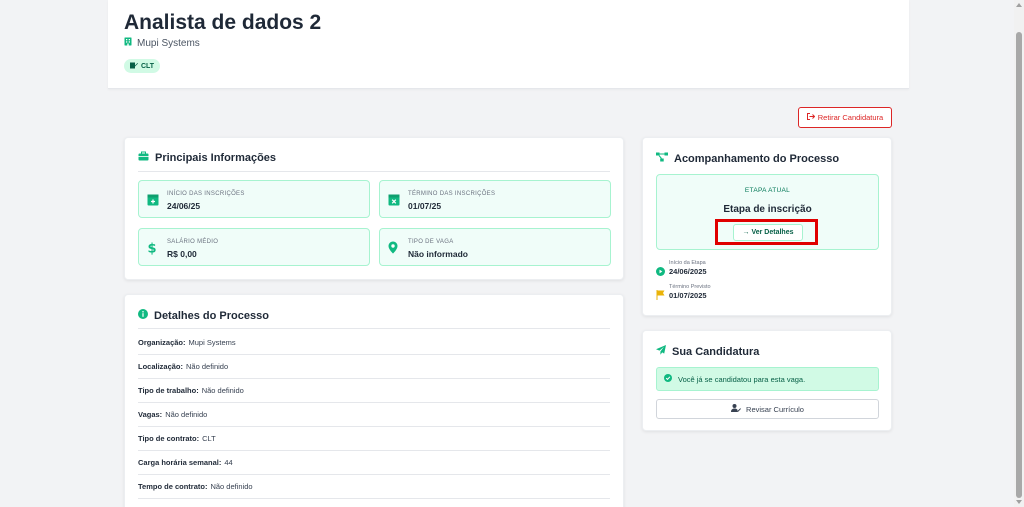  I want to click on info-value: R$ 0,00, so click(182, 254).